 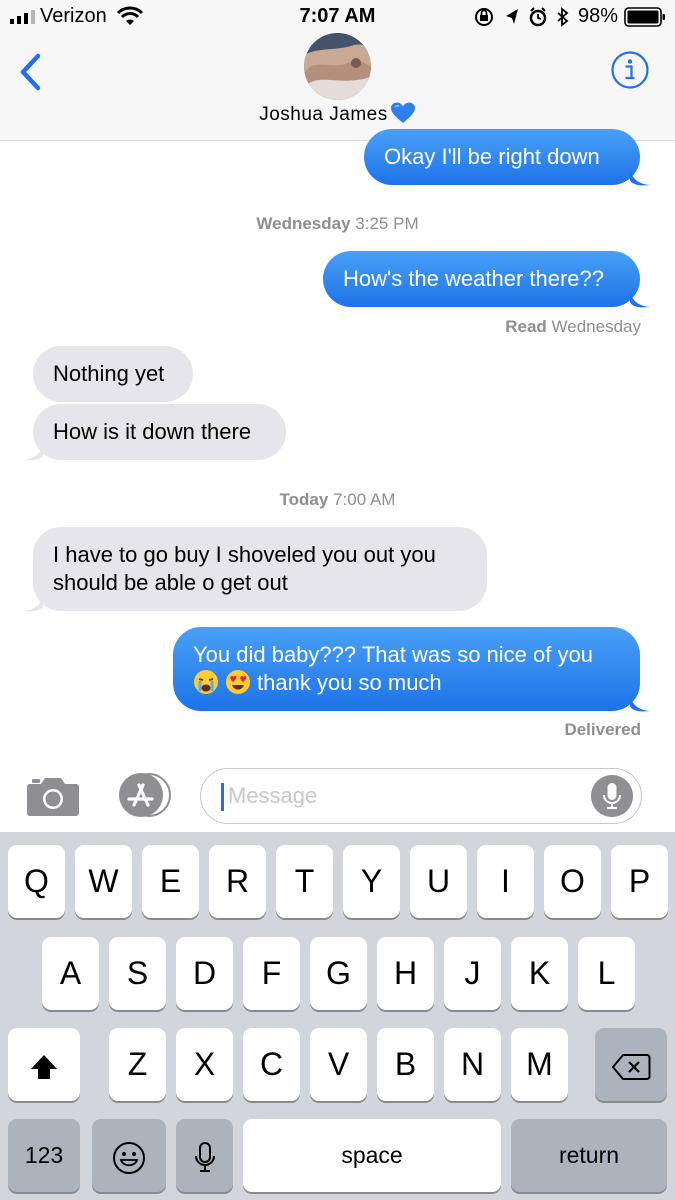 What do you see at coordinates (206, 682) in the screenshot?
I see `crying-face-icon` at bounding box center [206, 682].